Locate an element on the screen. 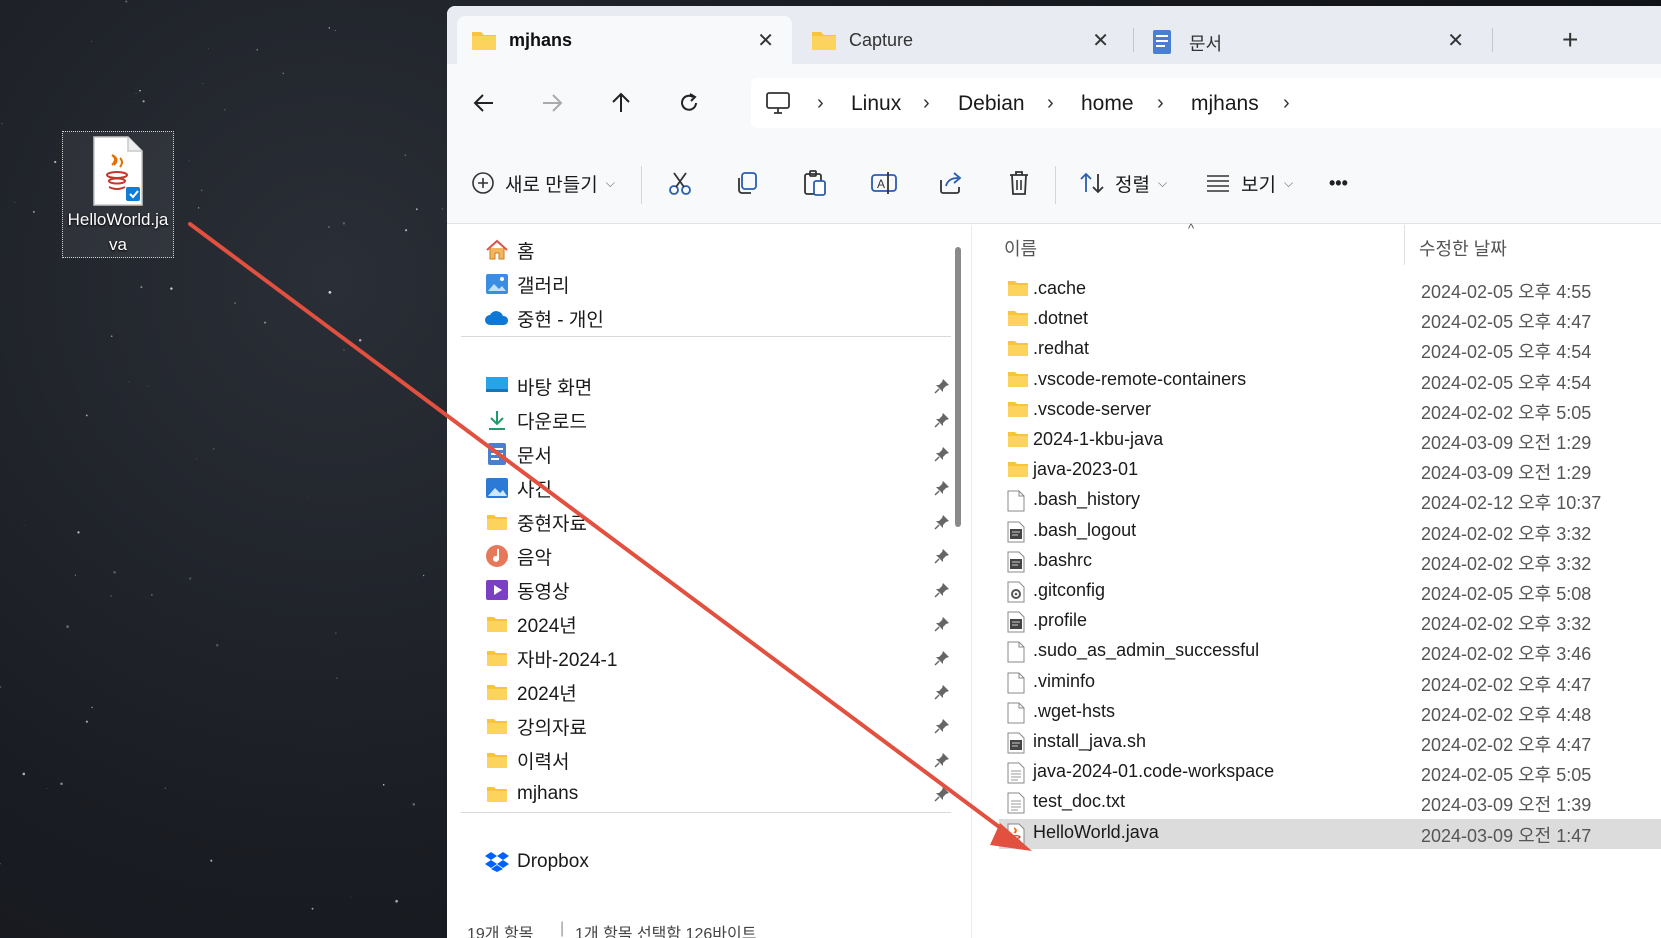 The image size is (1661, 938). file-modified-date: 2024-02-05 오후 4:47 is located at coordinates (1506, 322).